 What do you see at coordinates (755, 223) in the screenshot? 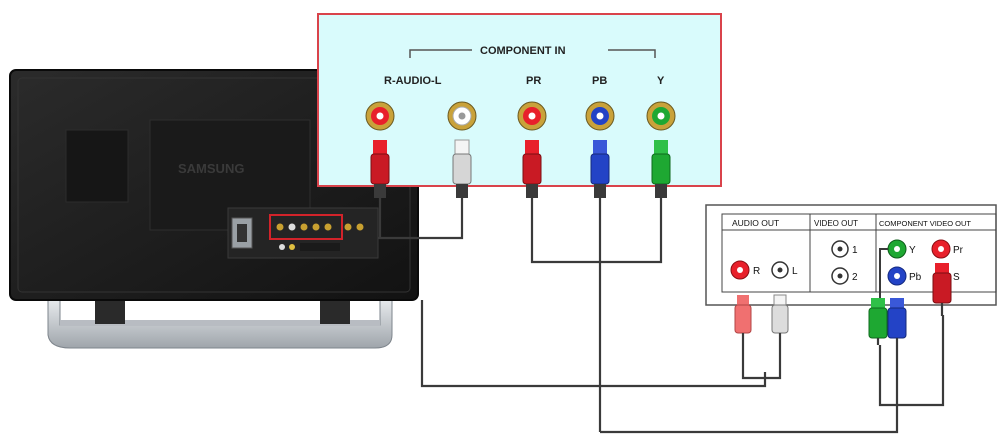
I see `audio-out-title: AUDIO OUT` at bounding box center [755, 223].